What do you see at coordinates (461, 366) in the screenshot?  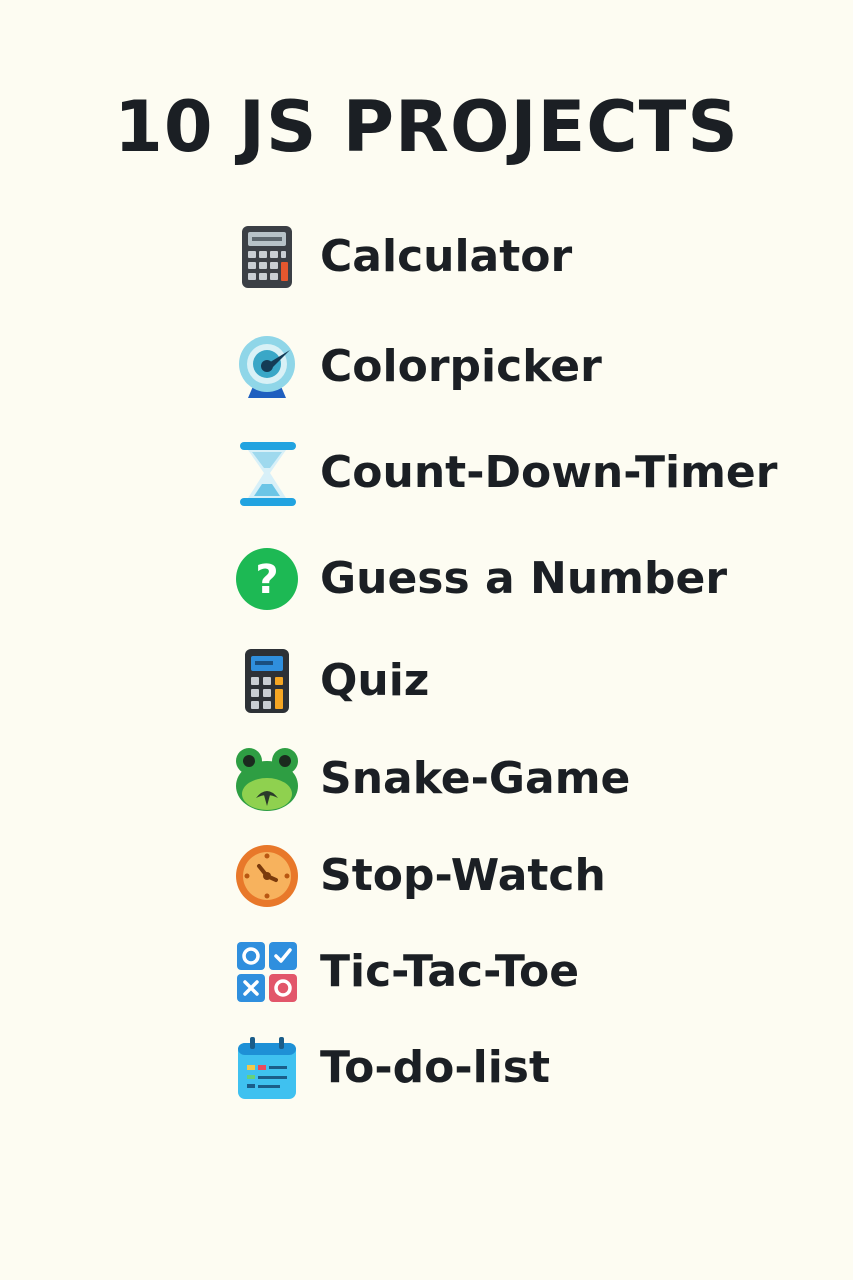 I see `project-label: Colorpicker` at bounding box center [461, 366].